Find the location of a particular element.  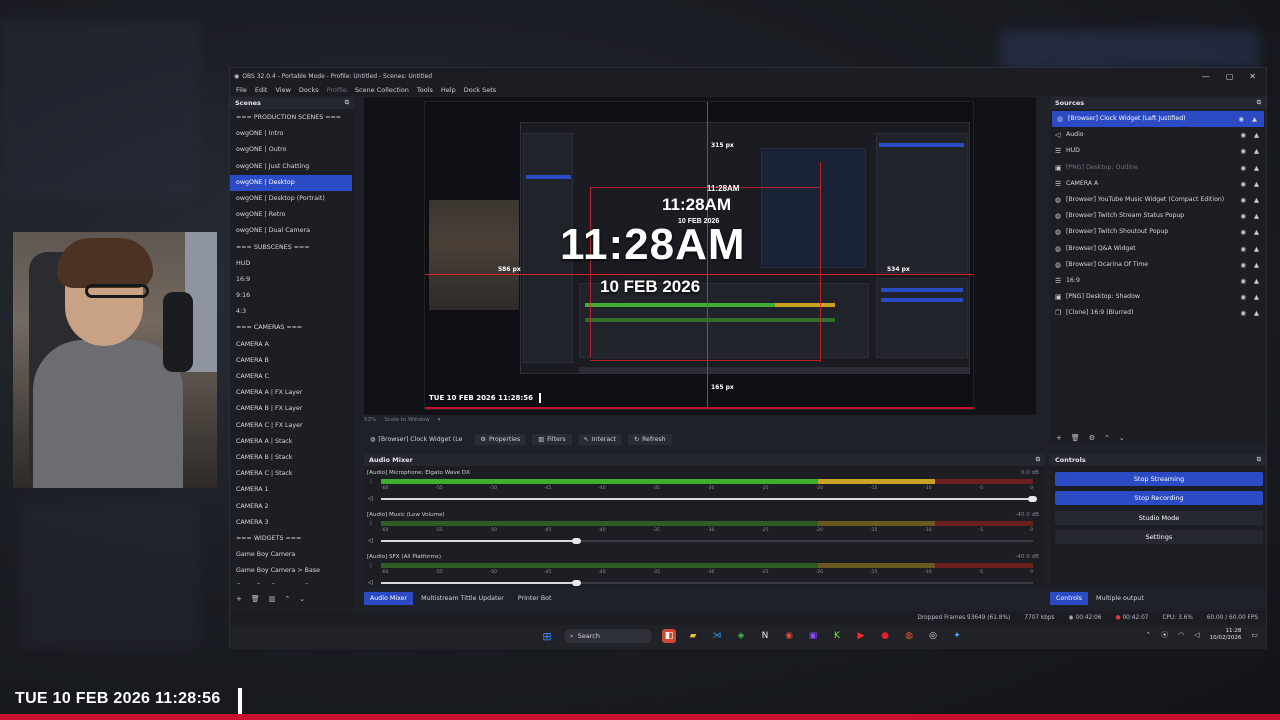

scene-item: Game Boy Camera > Base is located at coordinates (292, 571).